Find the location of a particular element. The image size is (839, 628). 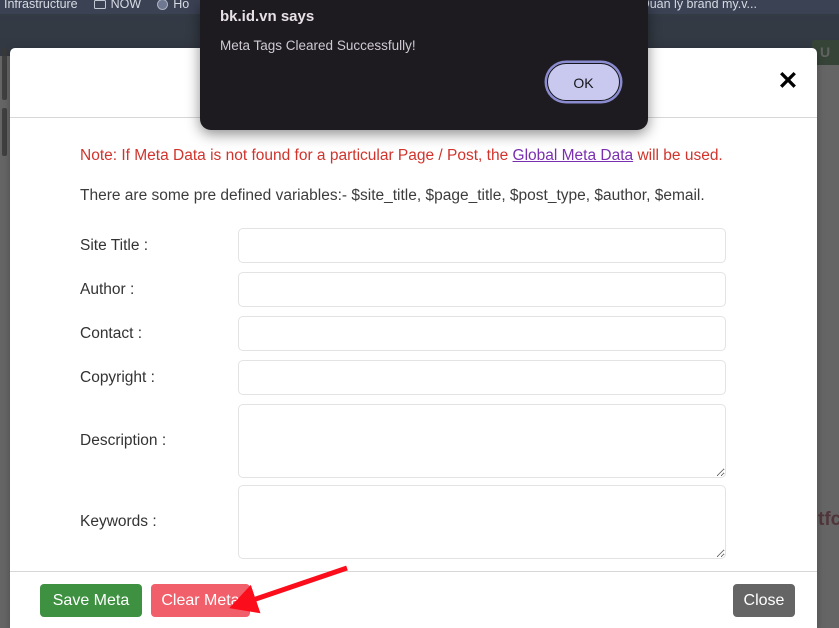

description-textarea is located at coordinates (482, 441).